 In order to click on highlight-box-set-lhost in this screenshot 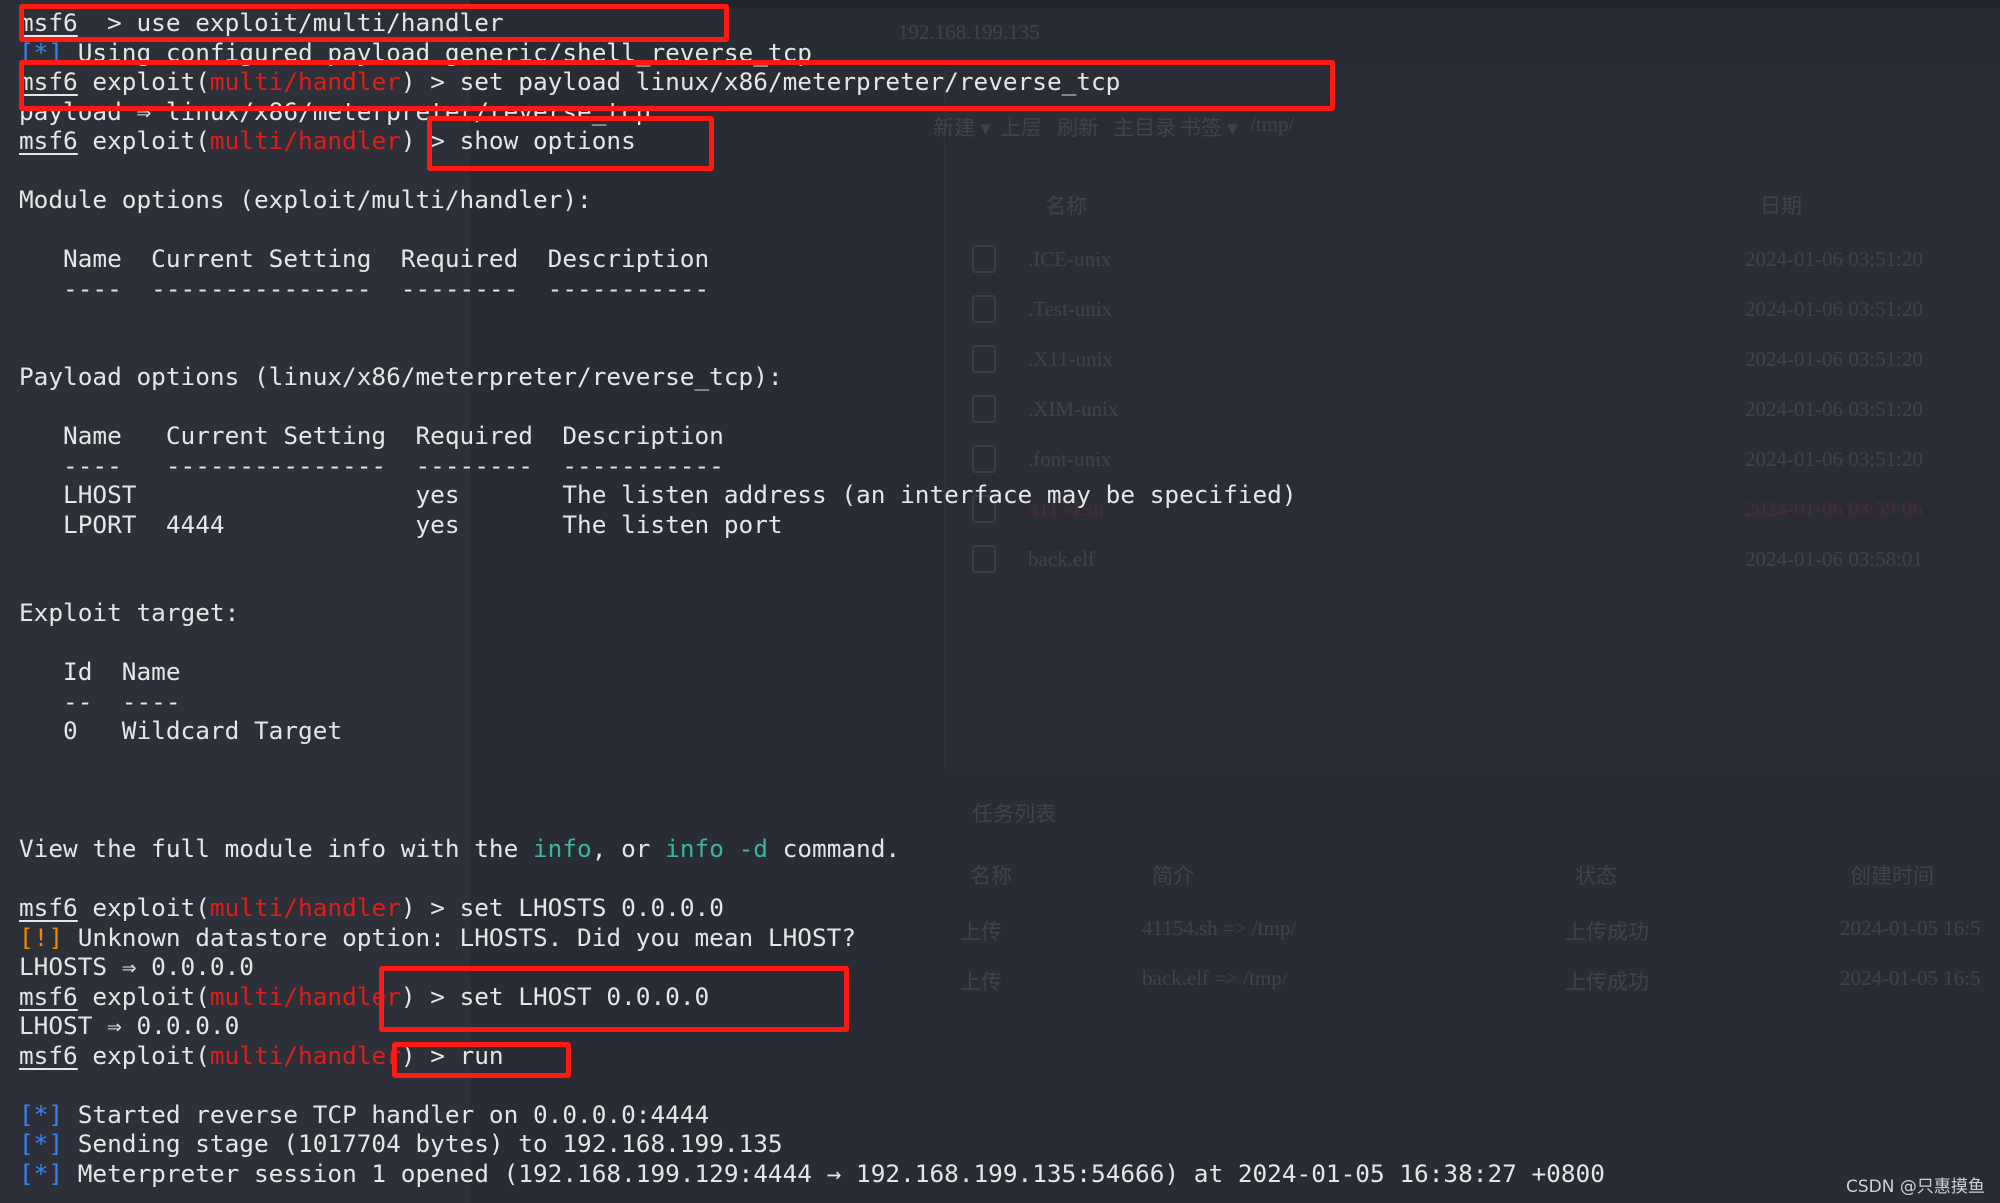, I will do `click(614, 999)`.